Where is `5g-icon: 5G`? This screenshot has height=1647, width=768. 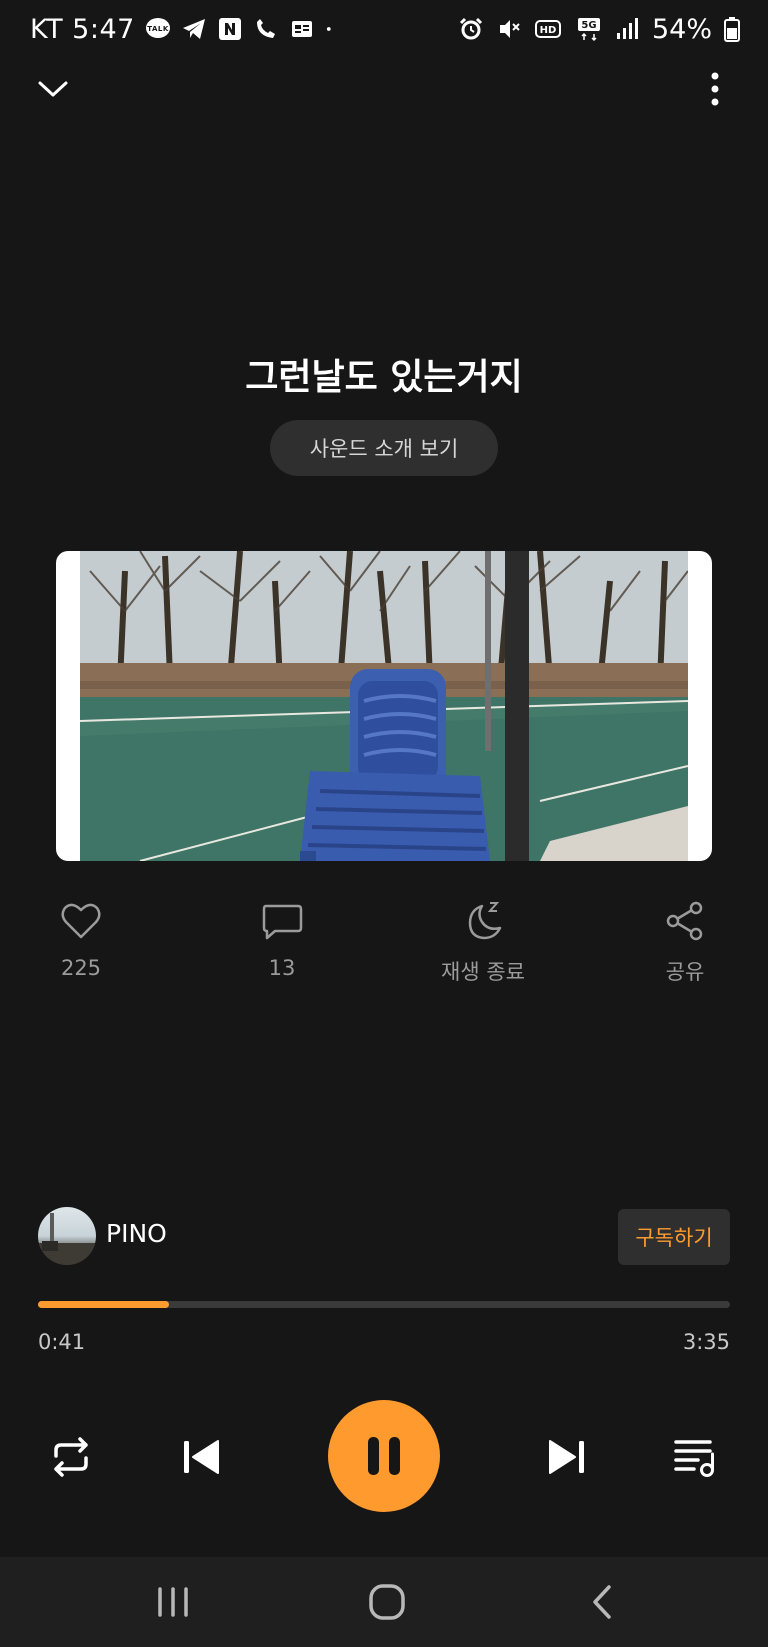
5g-icon: 5G is located at coordinates (588, 30).